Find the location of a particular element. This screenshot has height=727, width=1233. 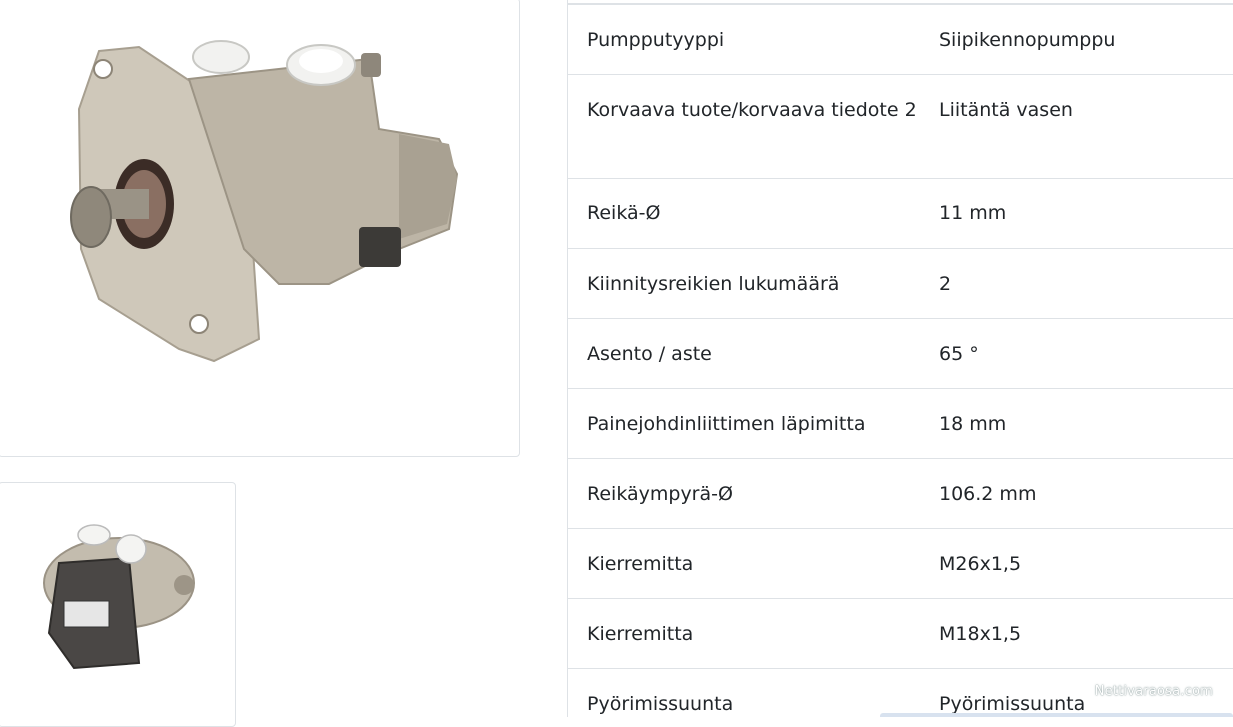

table-row: Asento / aste 65 ° is located at coordinates (900, 354).